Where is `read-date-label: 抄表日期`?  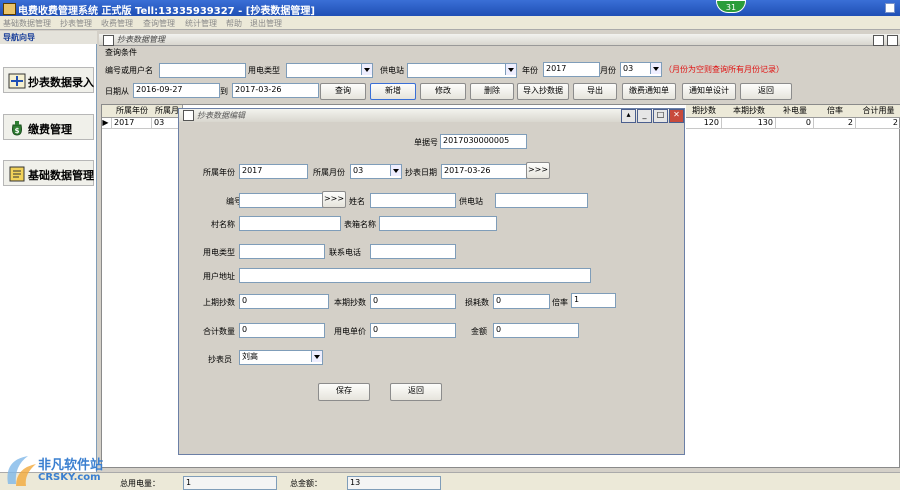 read-date-label: 抄表日期 is located at coordinates (421, 172).